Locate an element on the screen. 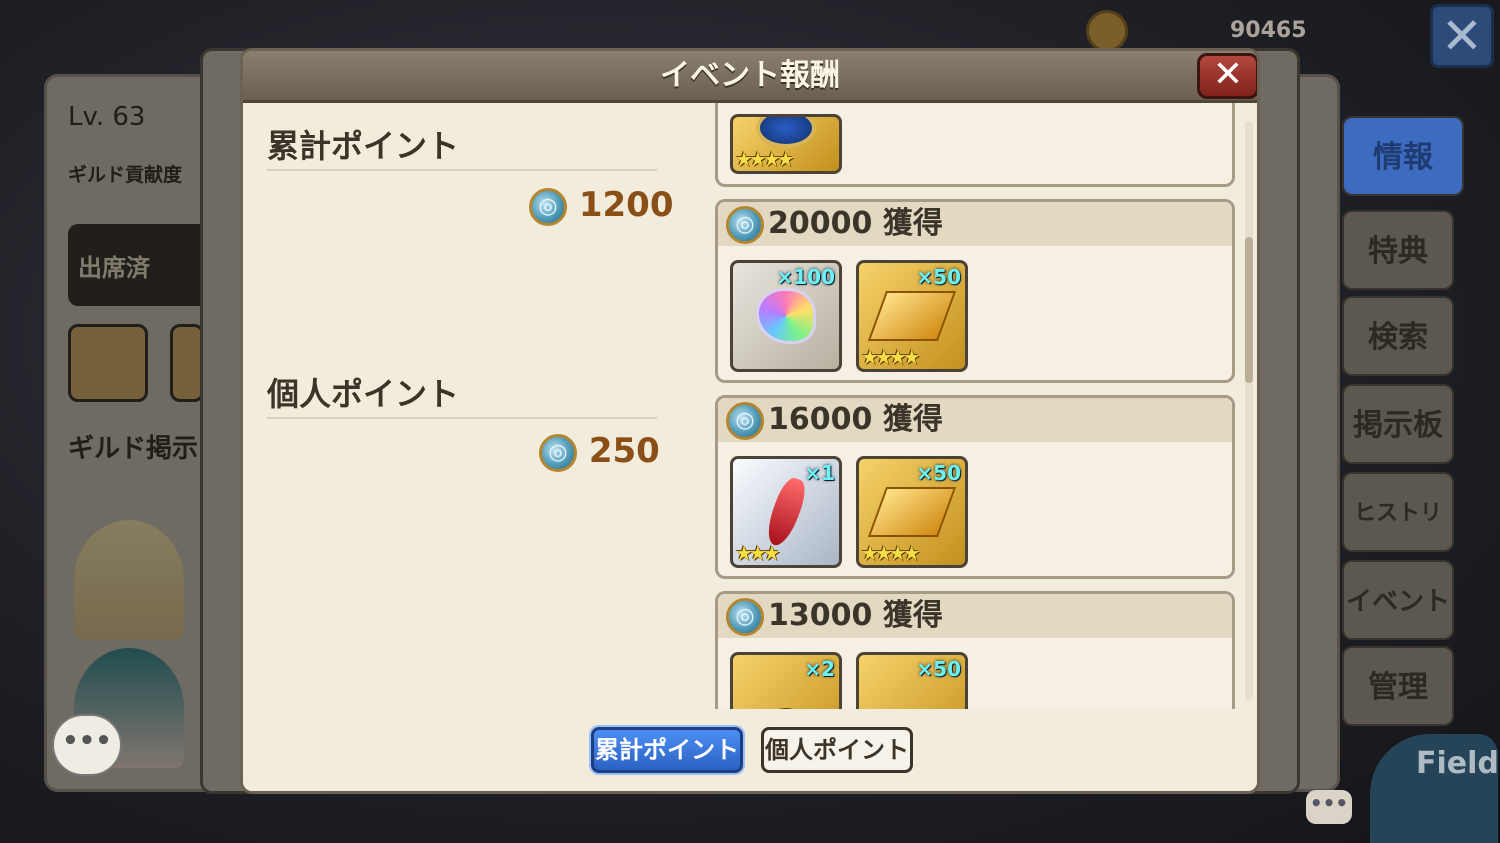  reward-threshold: 13000 獲得 is located at coordinates (855, 615).